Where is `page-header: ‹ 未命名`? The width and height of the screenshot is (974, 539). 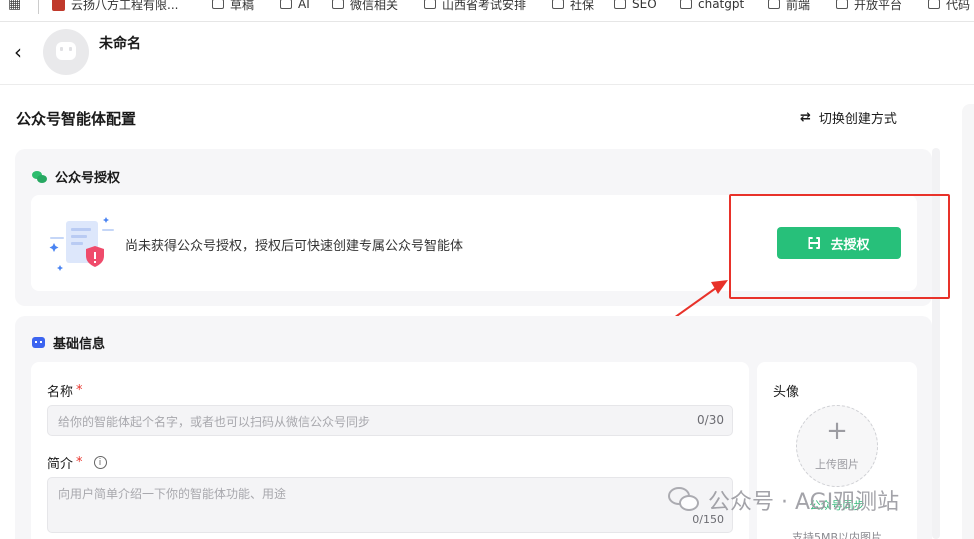 page-header: ‹ 未命名 is located at coordinates (487, 53).